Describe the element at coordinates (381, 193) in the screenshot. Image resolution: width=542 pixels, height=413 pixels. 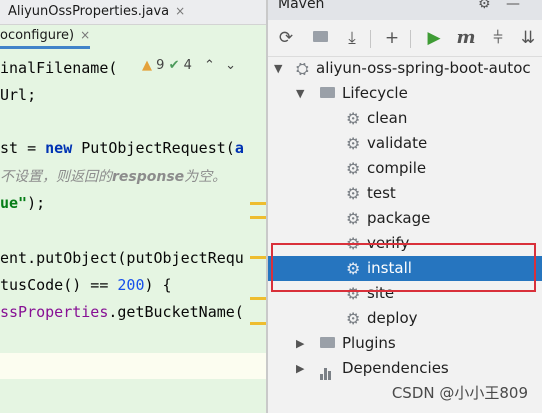
I see `goal-label: test` at that location.